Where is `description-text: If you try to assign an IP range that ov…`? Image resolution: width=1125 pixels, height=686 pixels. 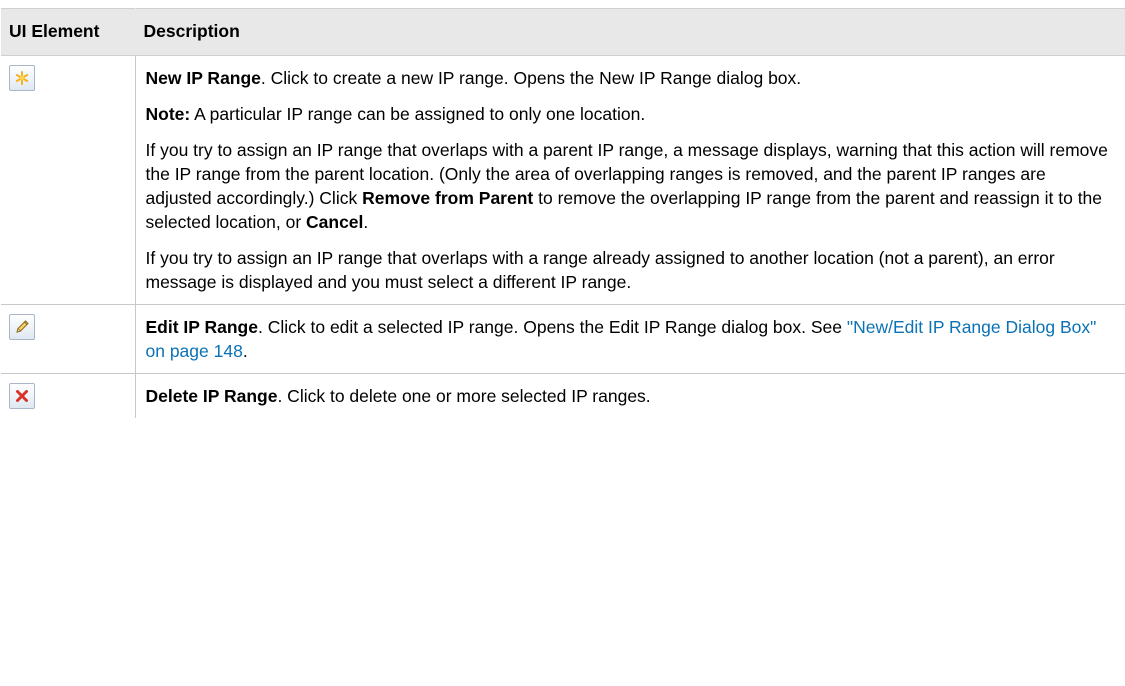
description-text: If you try to assign an IP range that ov… is located at coordinates (600, 270).